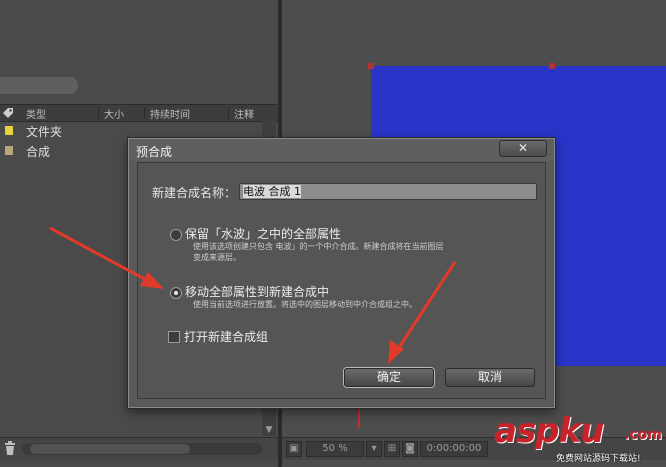 The width and height of the screenshot is (666, 467). What do you see at coordinates (176, 235) in the screenshot?
I see `keep-attributes-radio` at bounding box center [176, 235].